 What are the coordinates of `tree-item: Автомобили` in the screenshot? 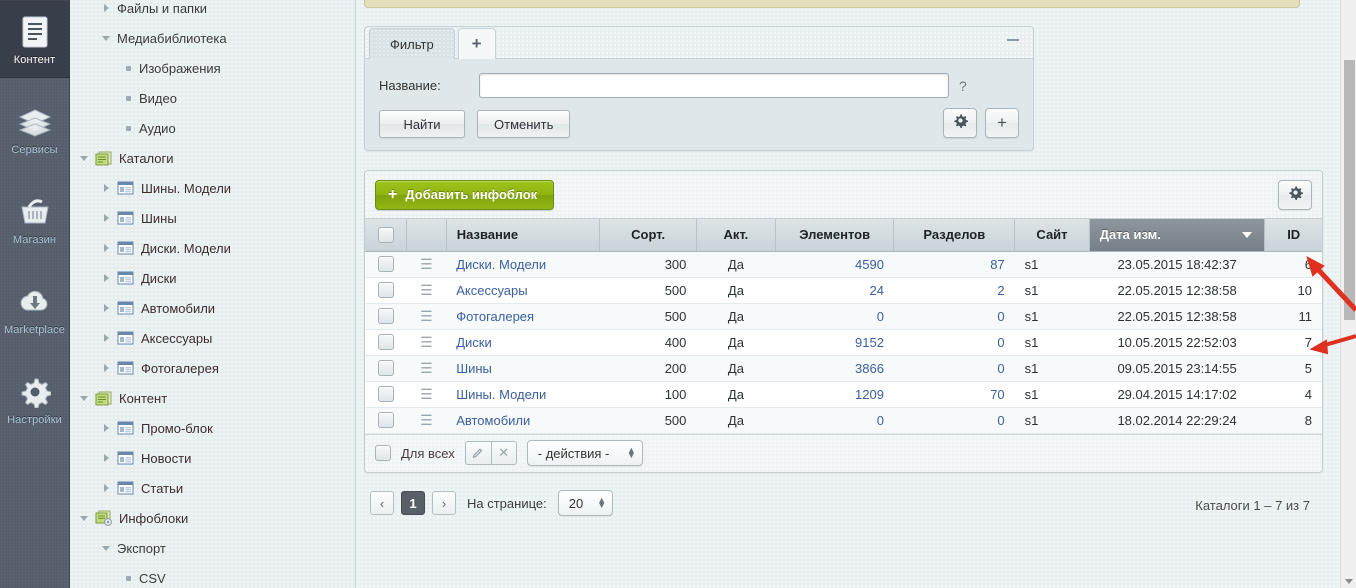 It's located at (212, 308).